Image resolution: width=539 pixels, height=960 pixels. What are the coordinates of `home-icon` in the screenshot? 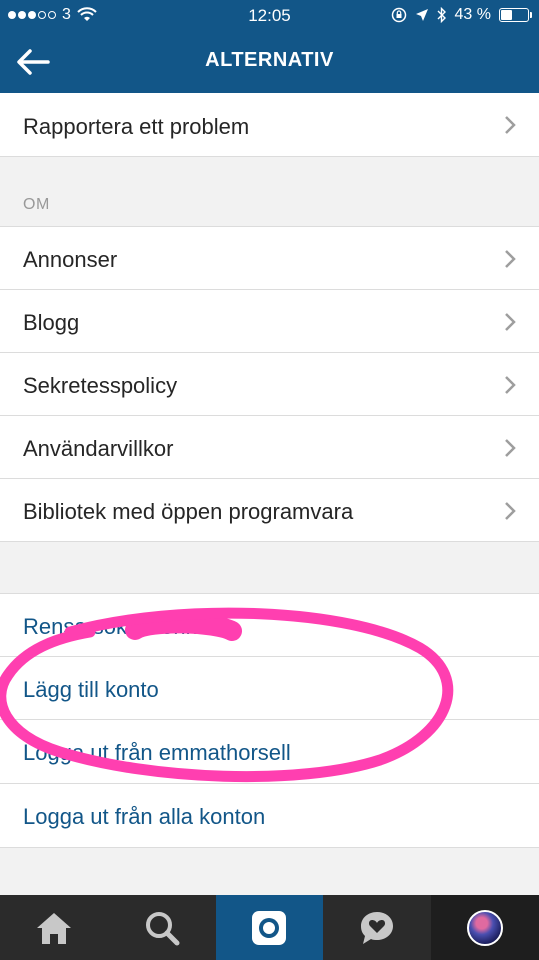 It's located at (53, 928).